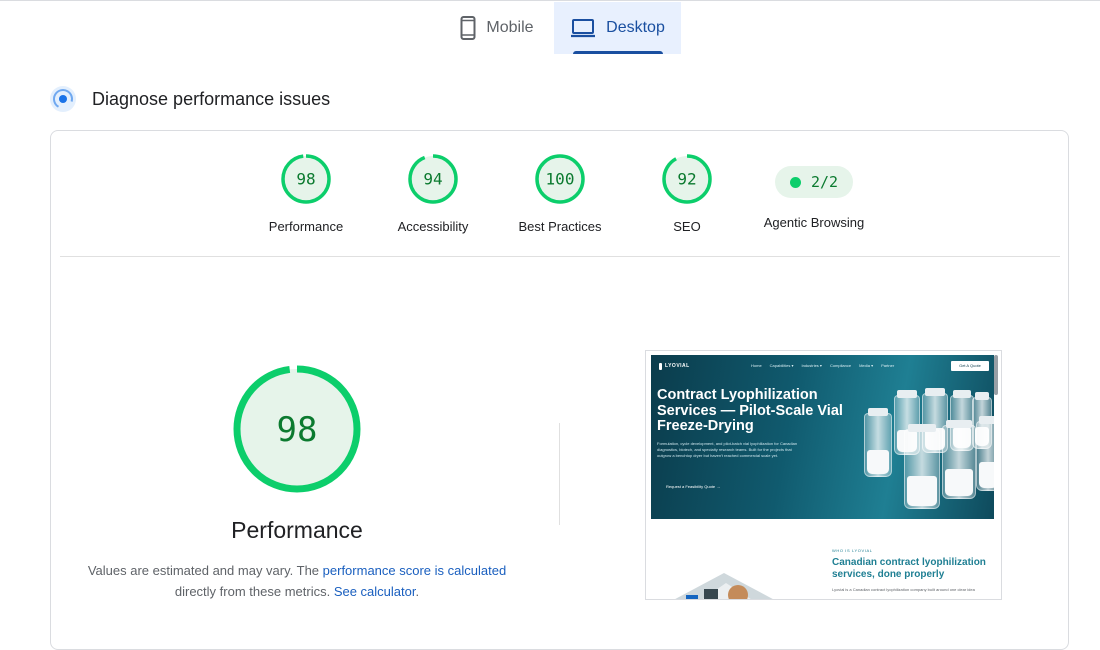 The width and height of the screenshot is (1100, 650). What do you see at coordinates (583, 28) in the screenshot?
I see `laptop-icon` at bounding box center [583, 28].